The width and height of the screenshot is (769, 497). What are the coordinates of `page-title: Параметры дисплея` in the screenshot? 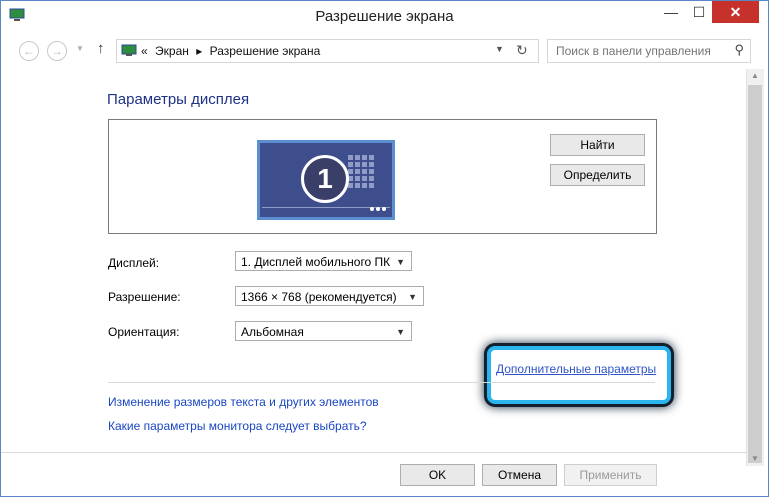 It's located at (178, 99).